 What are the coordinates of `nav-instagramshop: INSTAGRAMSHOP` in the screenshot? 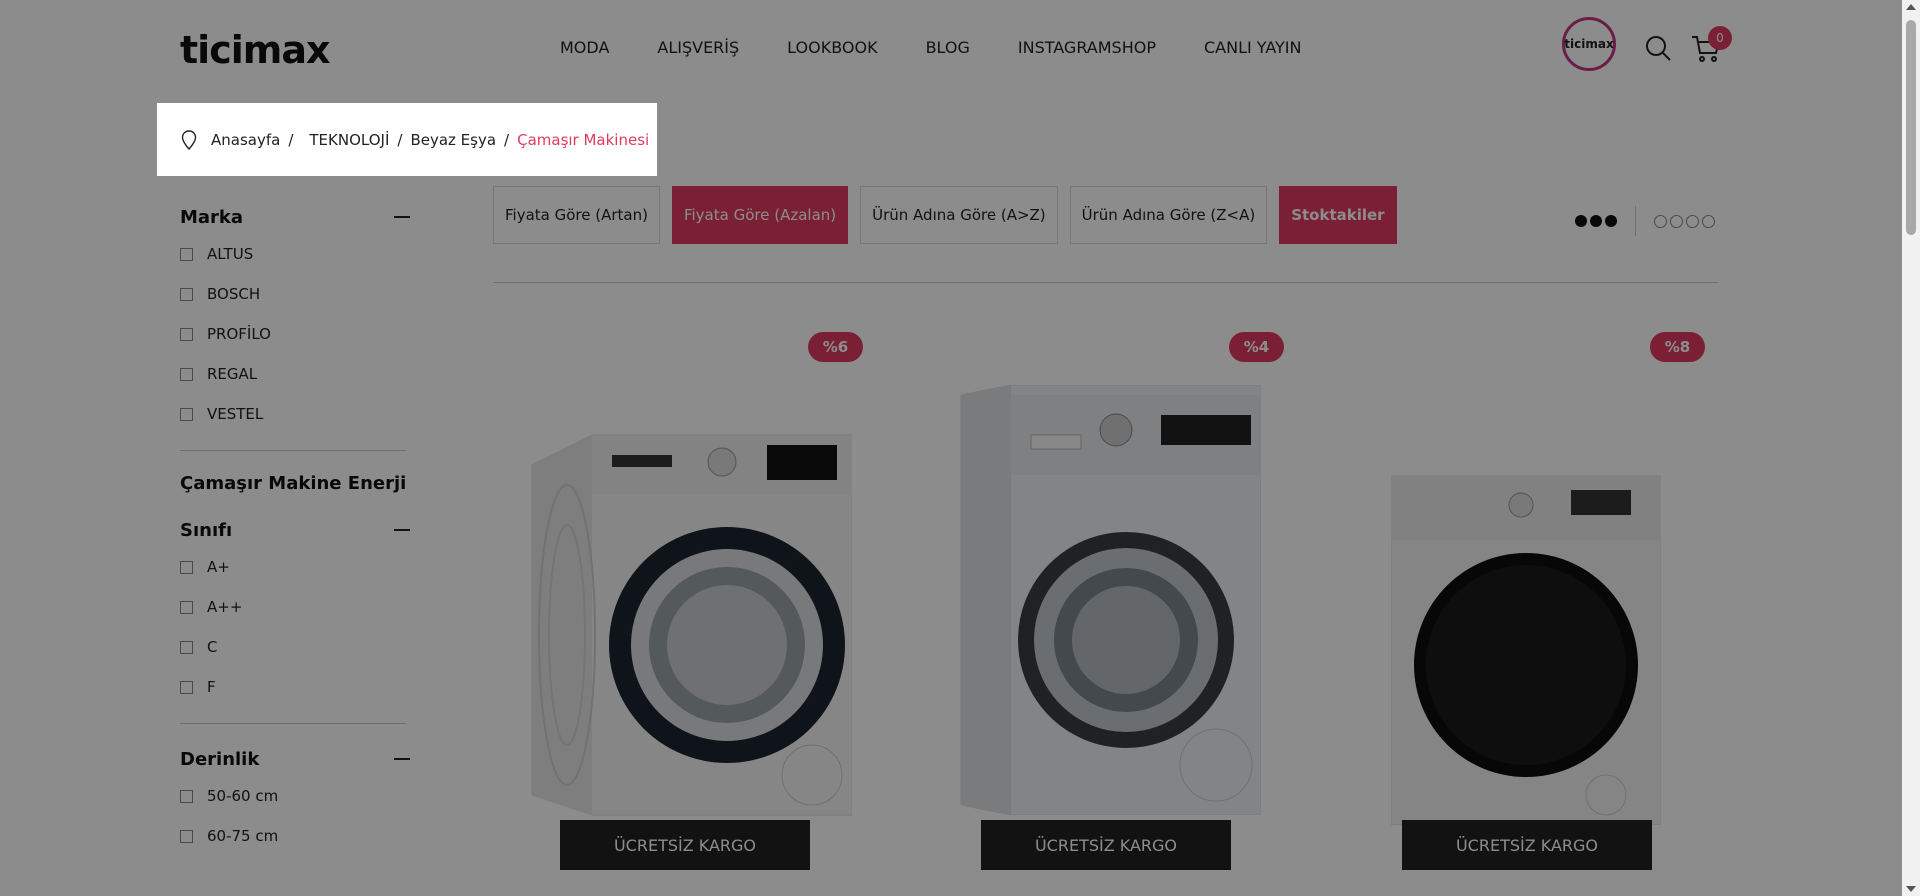 It's located at (1087, 47).